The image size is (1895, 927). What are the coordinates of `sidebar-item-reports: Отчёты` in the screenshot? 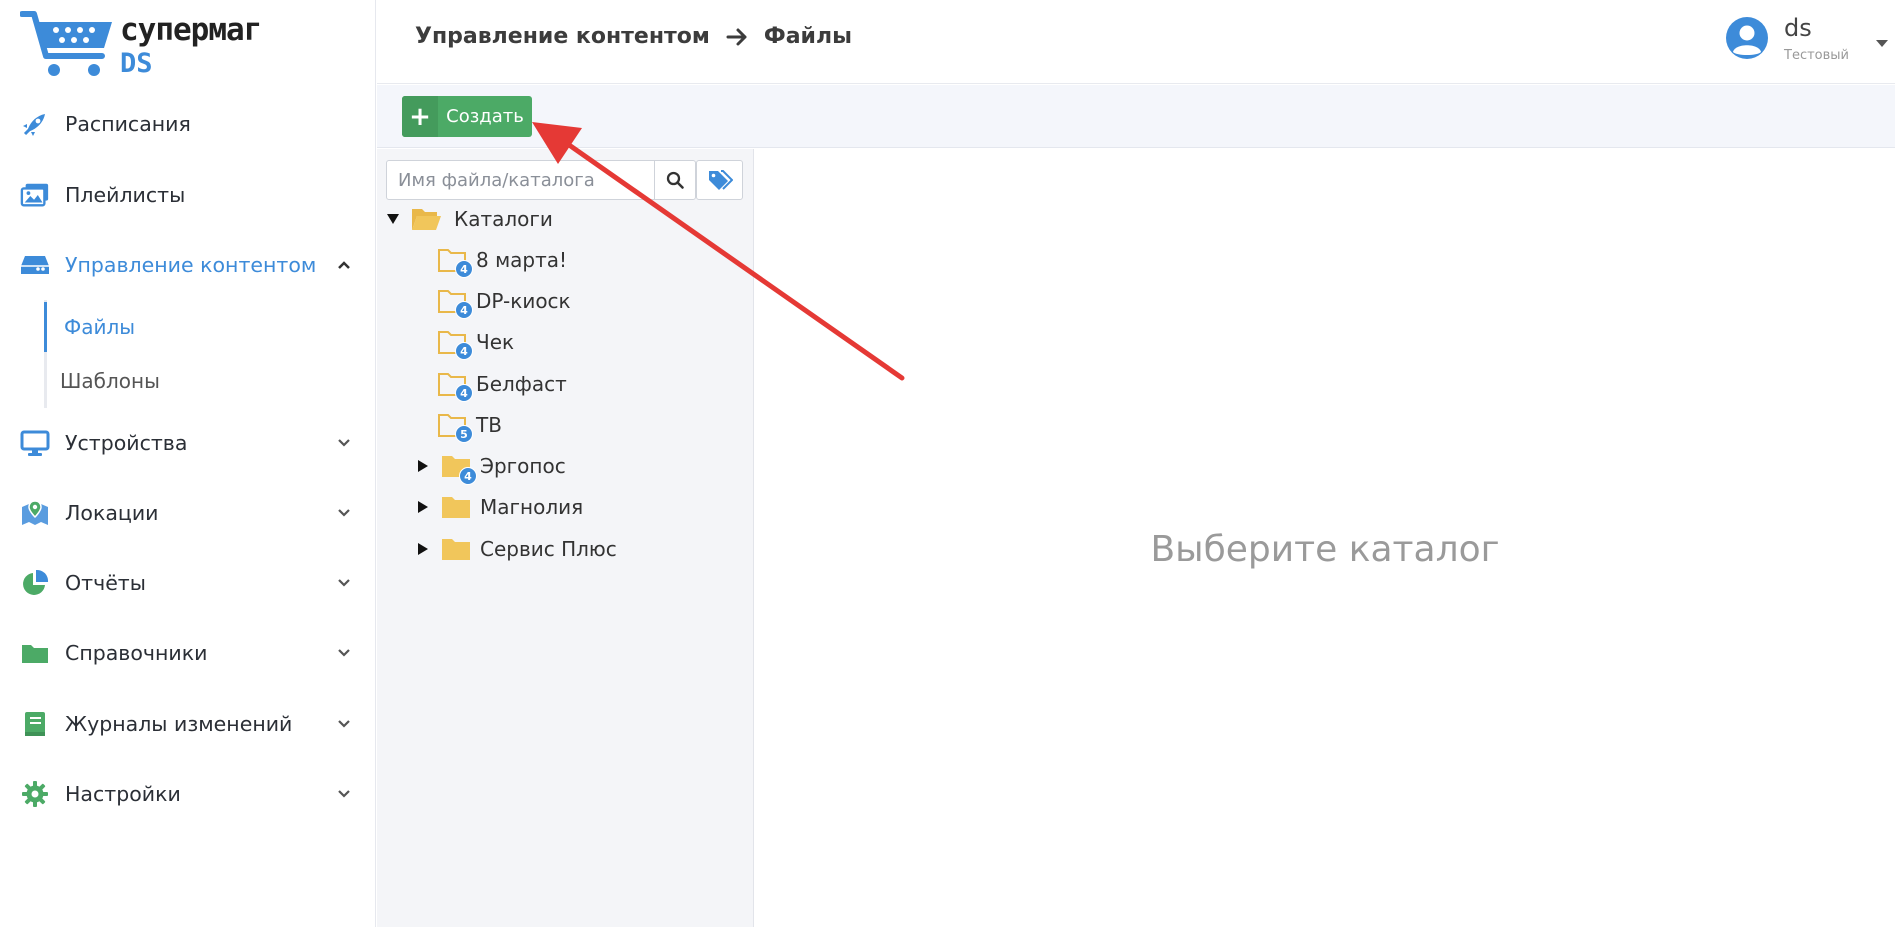 It's located at (188, 583).